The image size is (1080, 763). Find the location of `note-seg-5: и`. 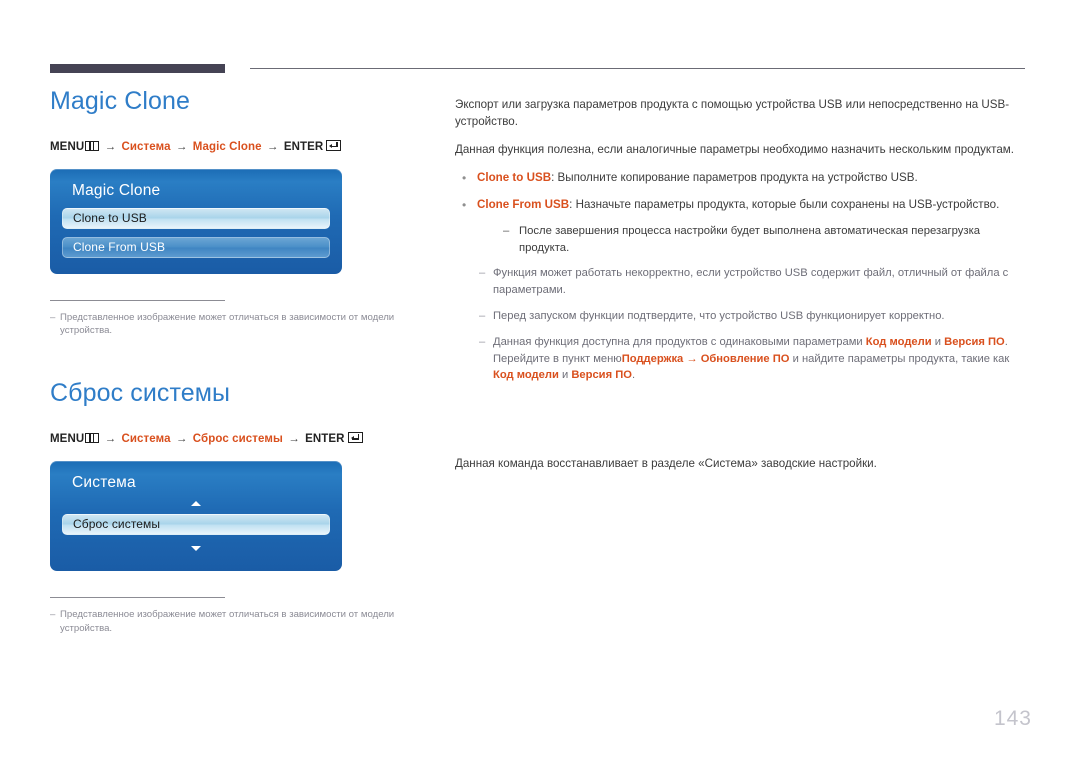

note-seg-5: и is located at coordinates (565, 375).